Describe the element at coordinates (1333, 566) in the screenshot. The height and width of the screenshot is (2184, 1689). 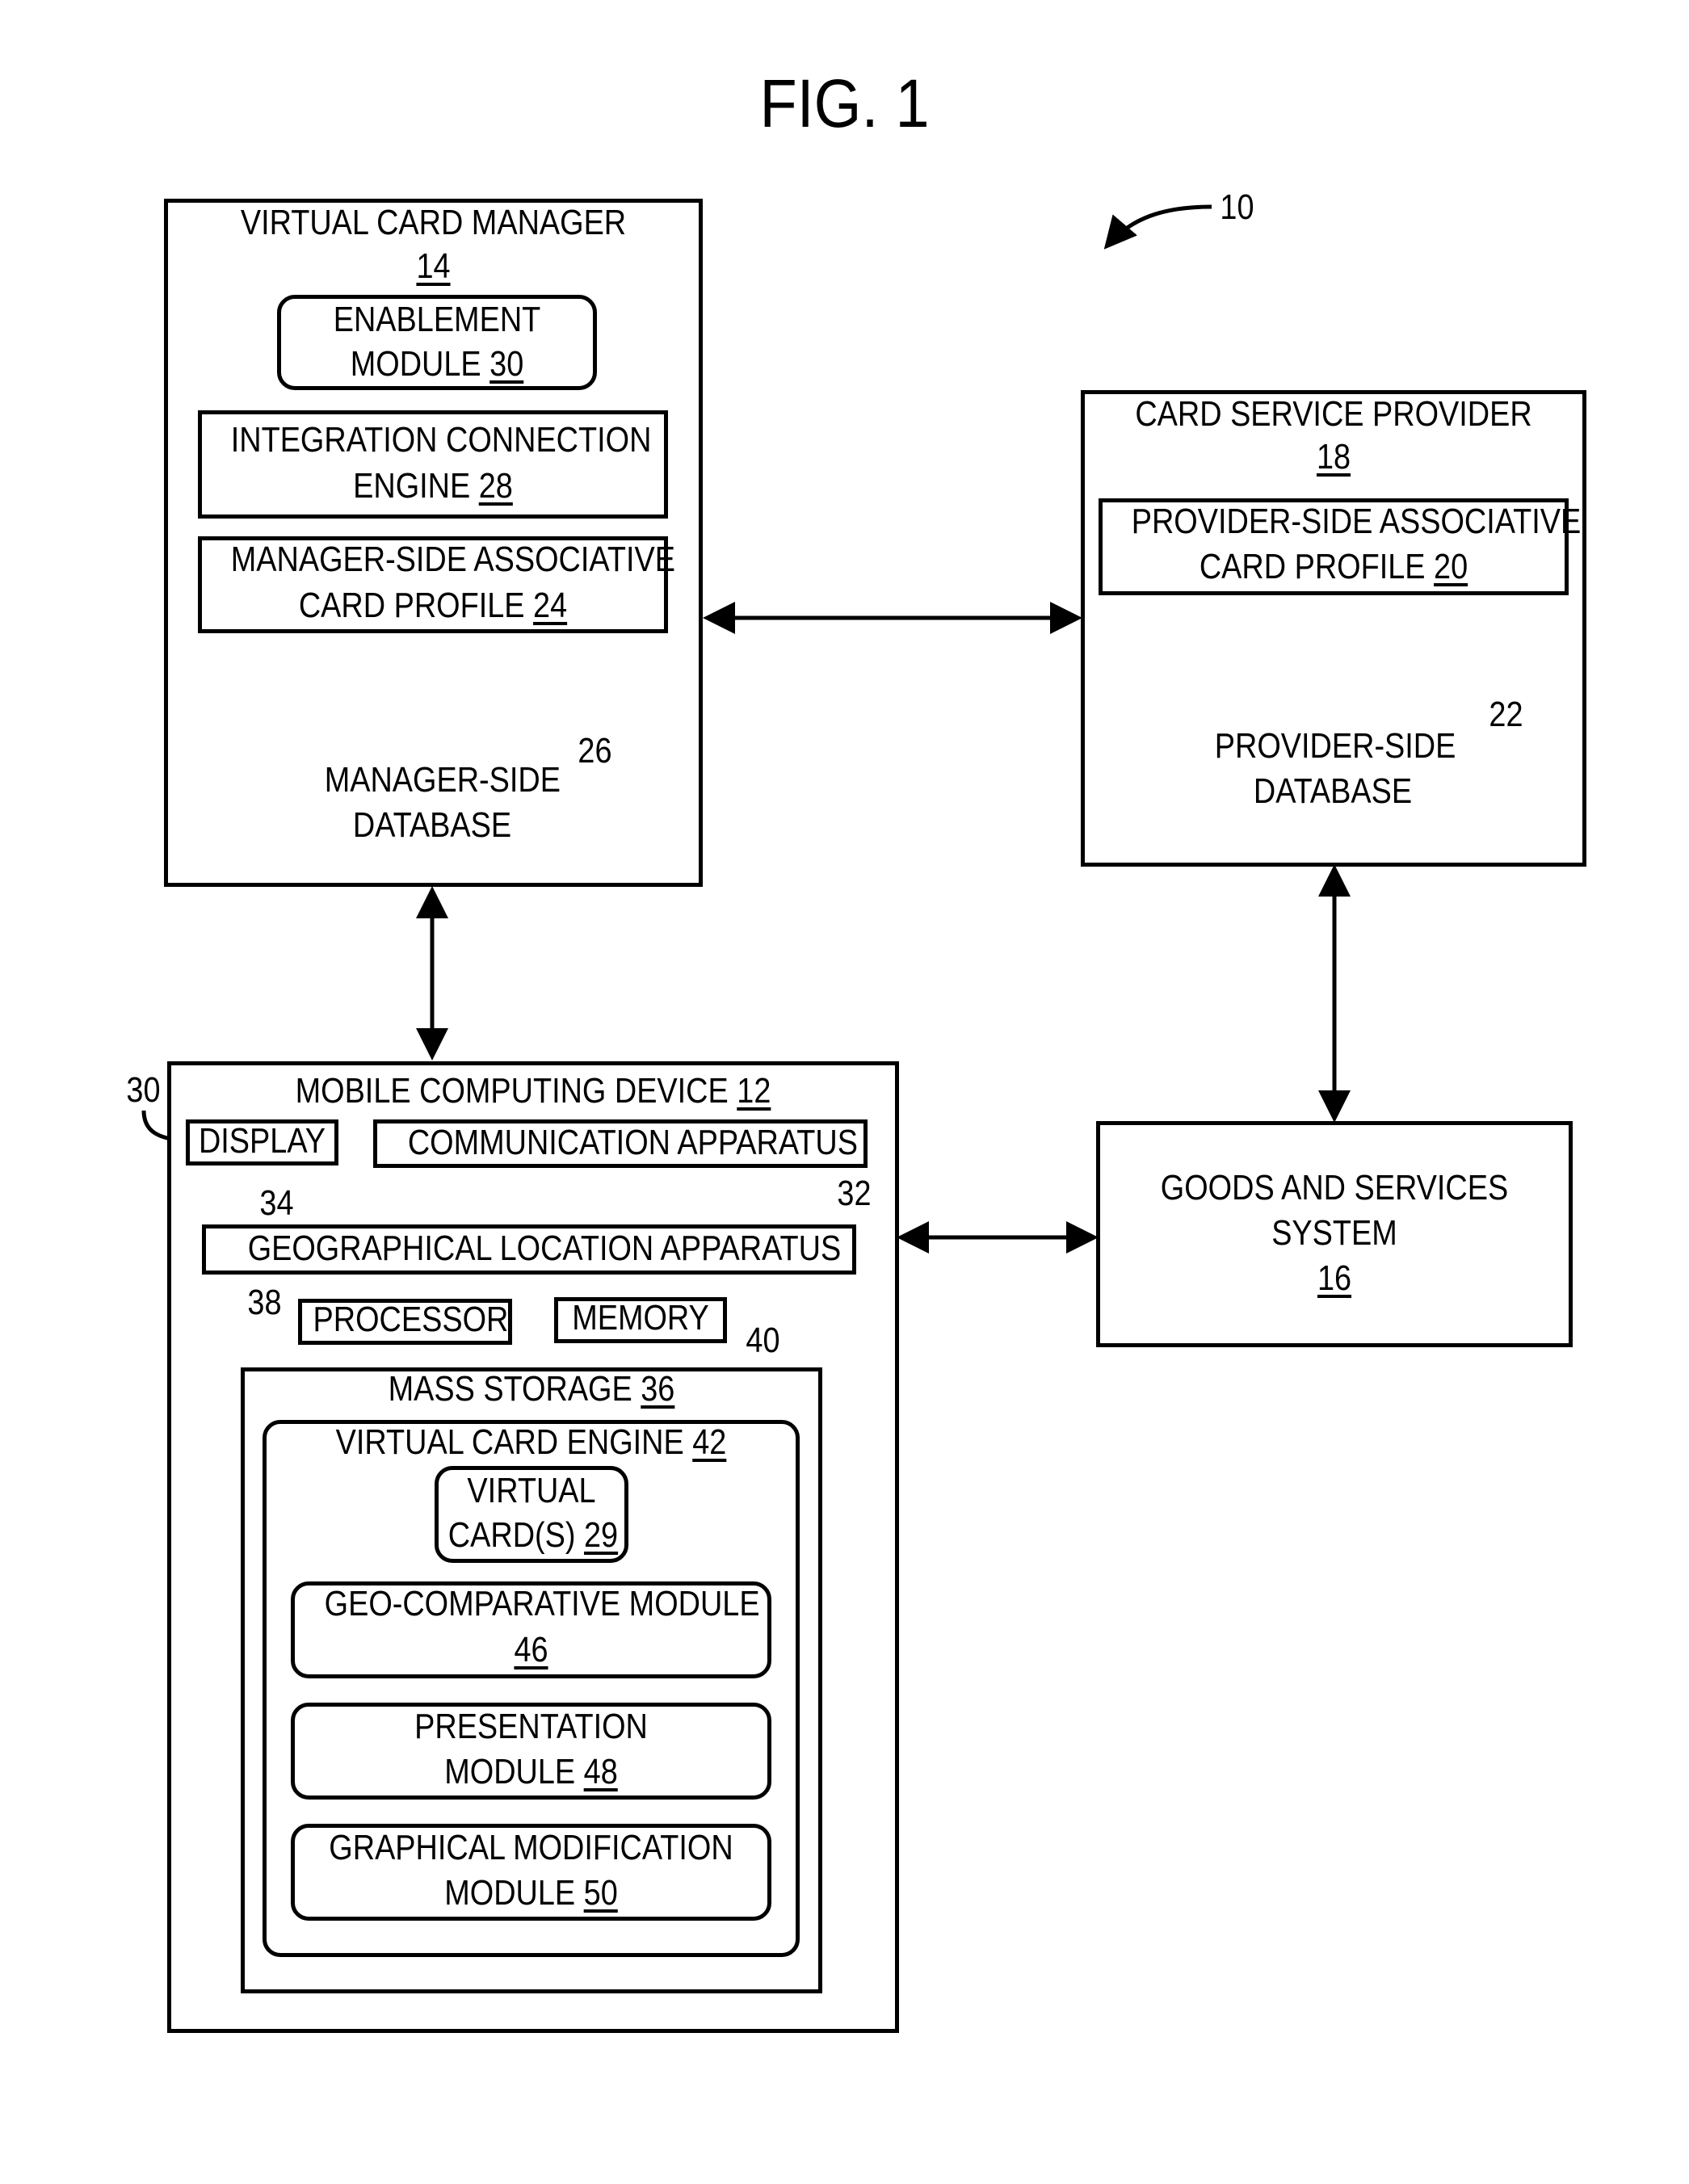
I see `provider-profile-label-2: CARD PROFILE 20` at that location.